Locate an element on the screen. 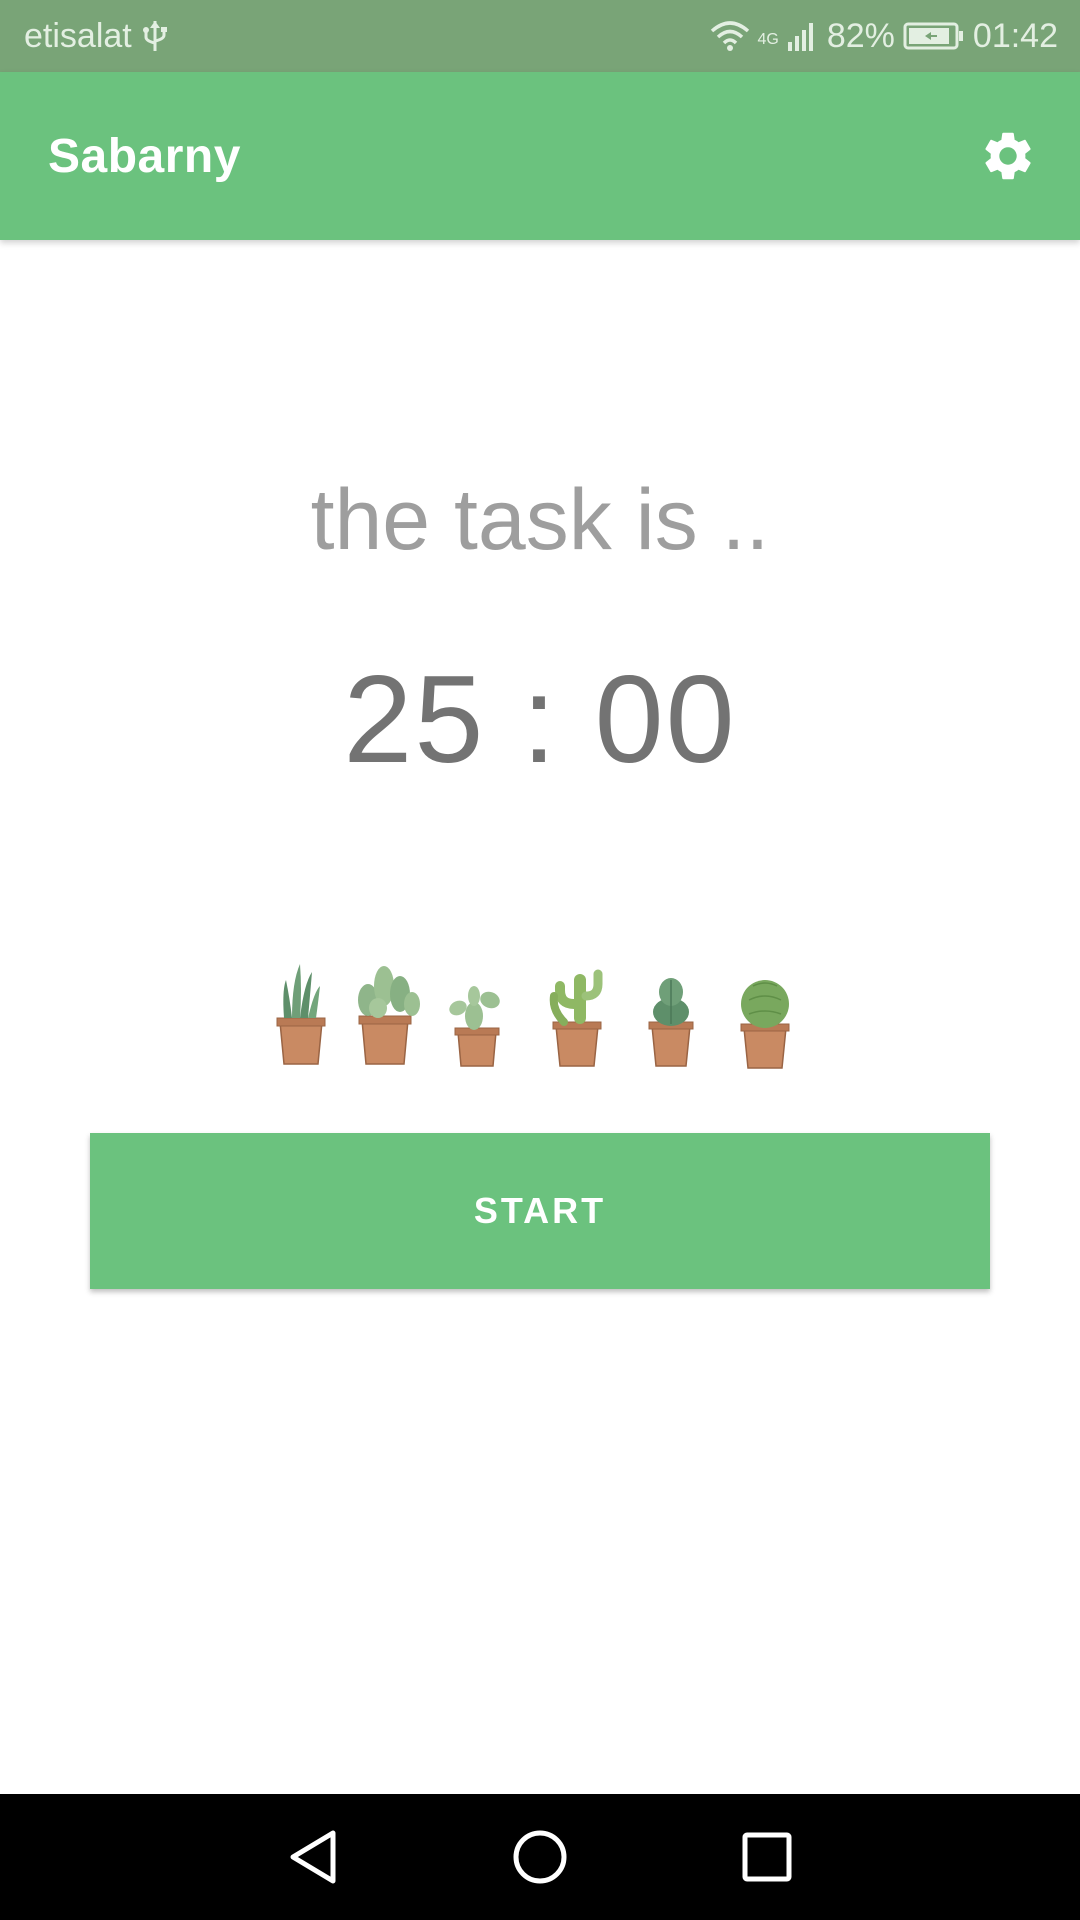 The width and height of the screenshot is (1080, 1920). navigation-bar is located at coordinates (540, 1857).